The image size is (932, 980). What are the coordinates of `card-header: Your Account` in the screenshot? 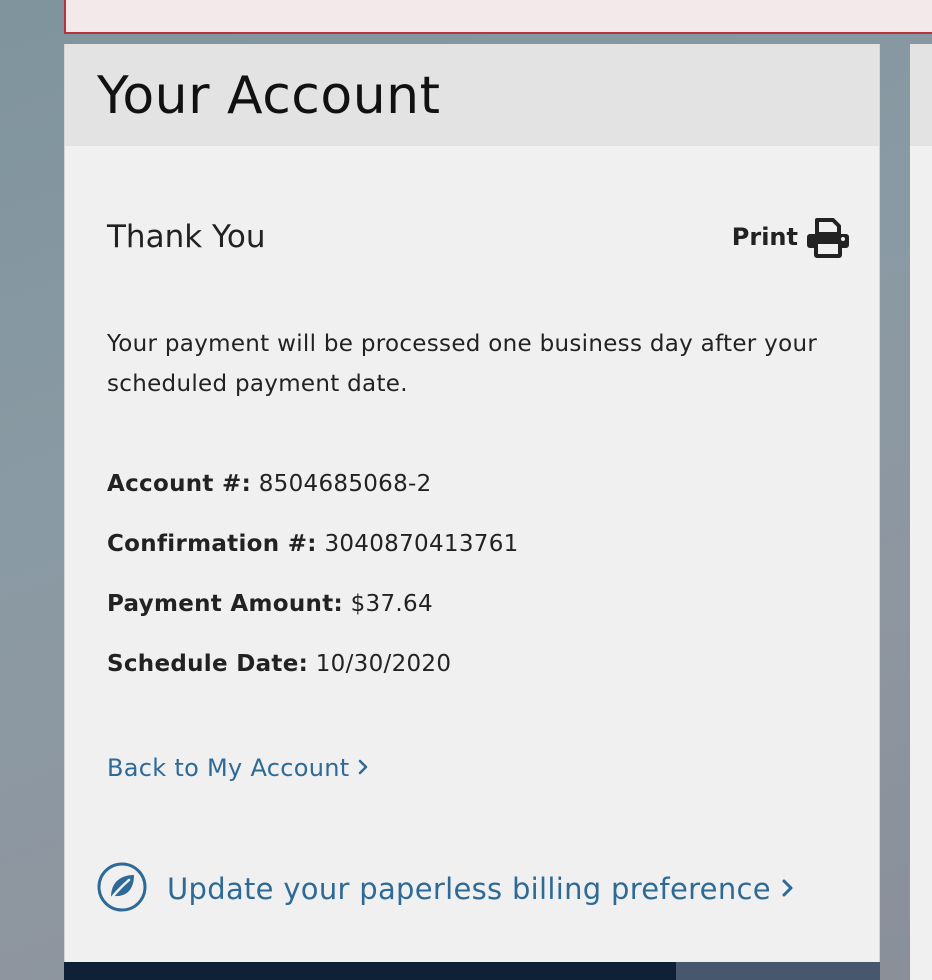 It's located at (472, 95).